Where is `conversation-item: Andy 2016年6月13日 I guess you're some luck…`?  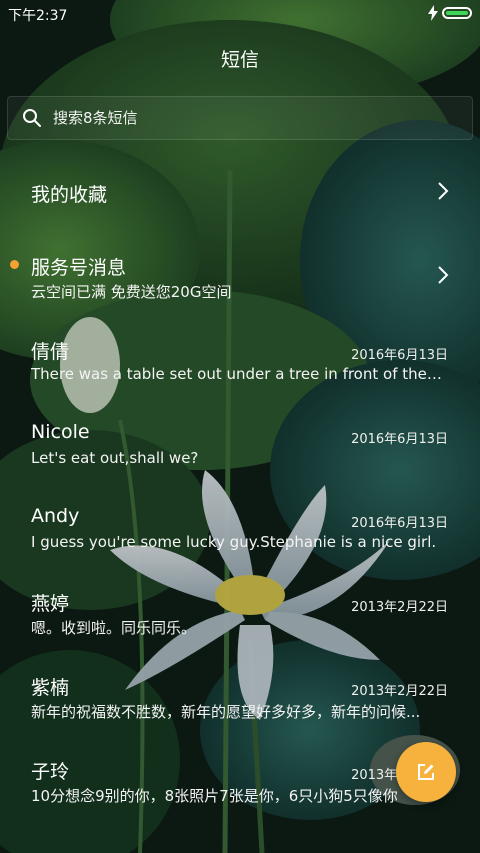 conversation-item: Andy 2016年6月13日 I guess you're some luck… is located at coordinates (240, 528).